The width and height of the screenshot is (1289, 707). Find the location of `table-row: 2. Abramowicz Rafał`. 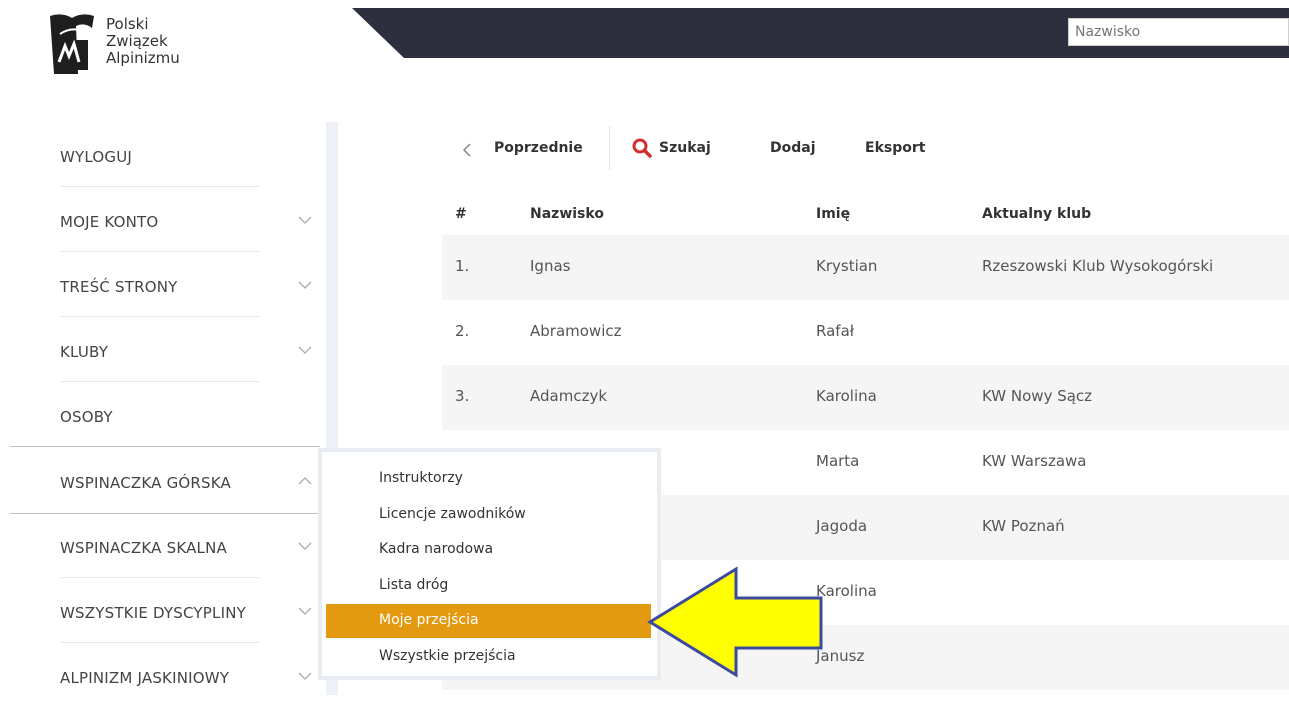

table-row: 2. Abramowicz Rafał is located at coordinates (865, 332).